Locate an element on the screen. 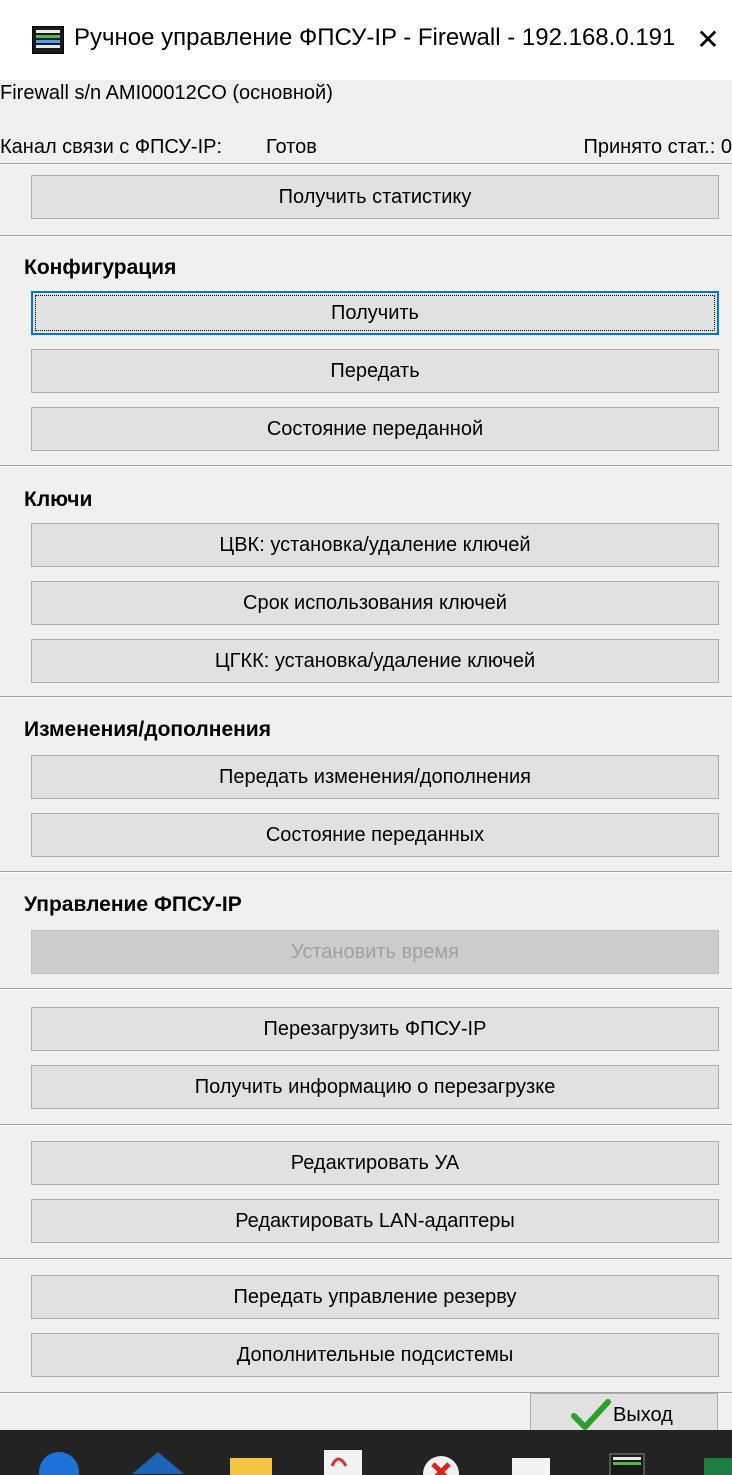 The height and width of the screenshot is (1475, 732). firewall-app-icon is located at coordinates (627, 1459).